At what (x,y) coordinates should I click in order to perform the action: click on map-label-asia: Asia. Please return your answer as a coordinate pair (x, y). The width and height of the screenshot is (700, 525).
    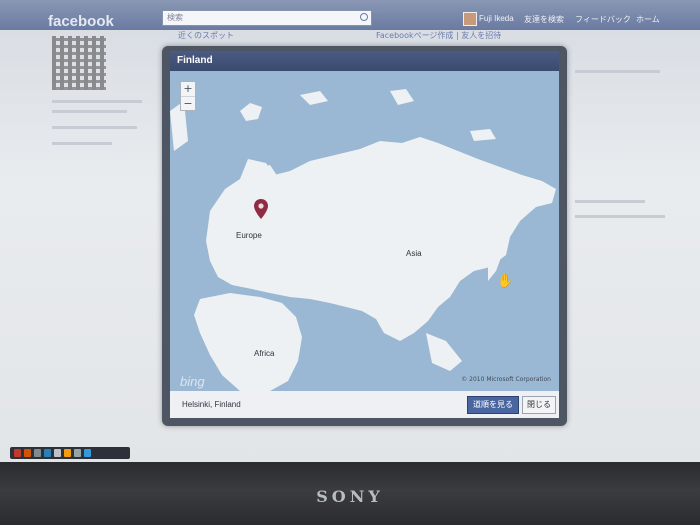
    Looking at the image, I should click on (414, 253).